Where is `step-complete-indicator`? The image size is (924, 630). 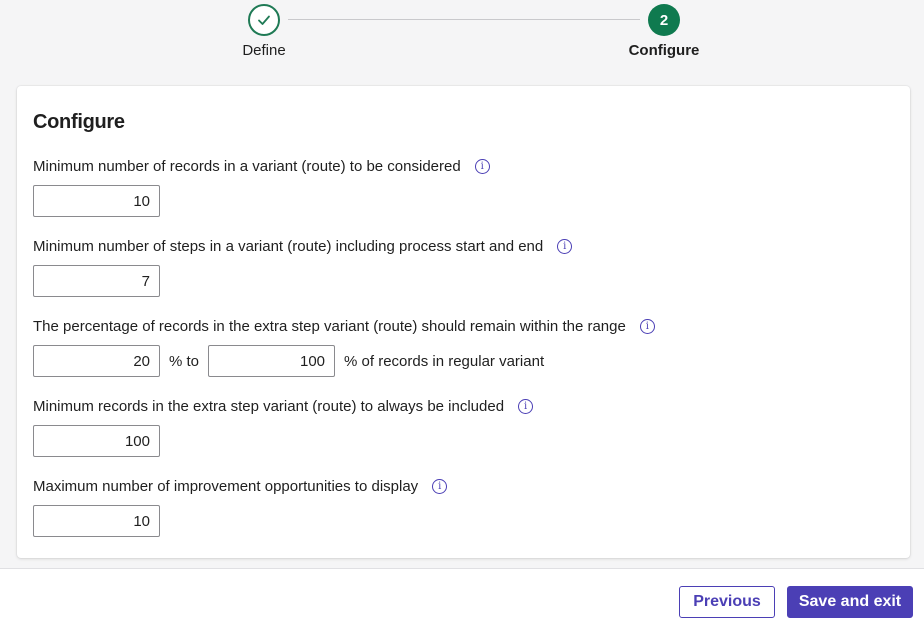 step-complete-indicator is located at coordinates (264, 20).